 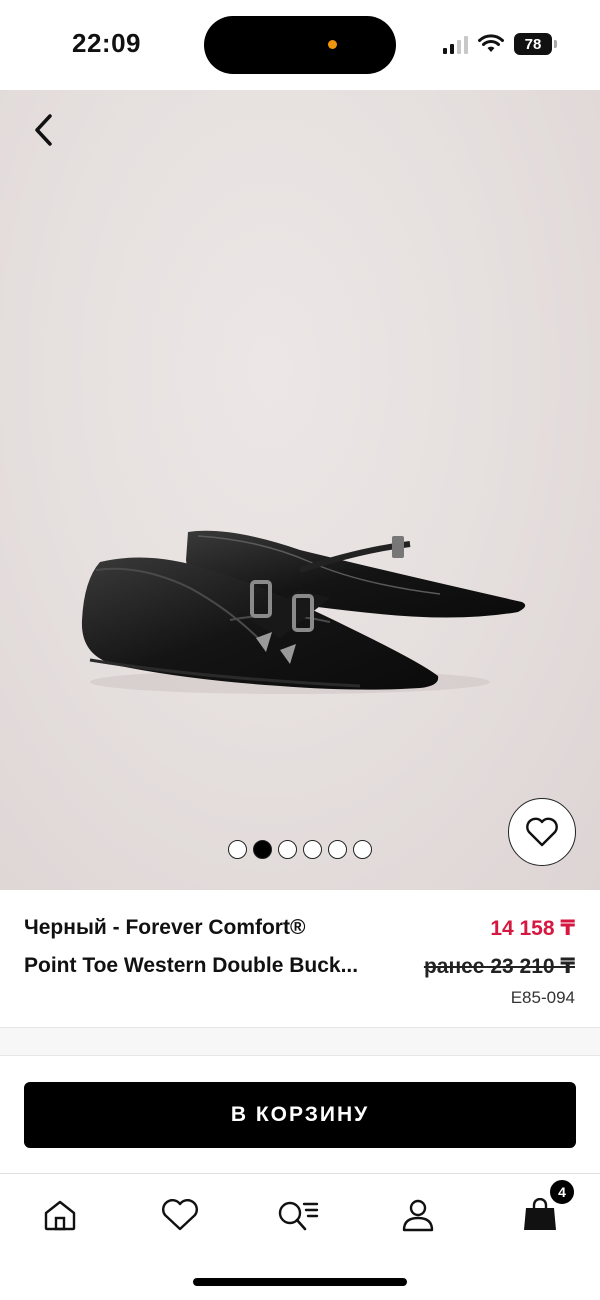 What do you see at coordinates (543, 1208) in the screenshot?
I see `nav-cart: 4` at bounding box center [543, 1208].